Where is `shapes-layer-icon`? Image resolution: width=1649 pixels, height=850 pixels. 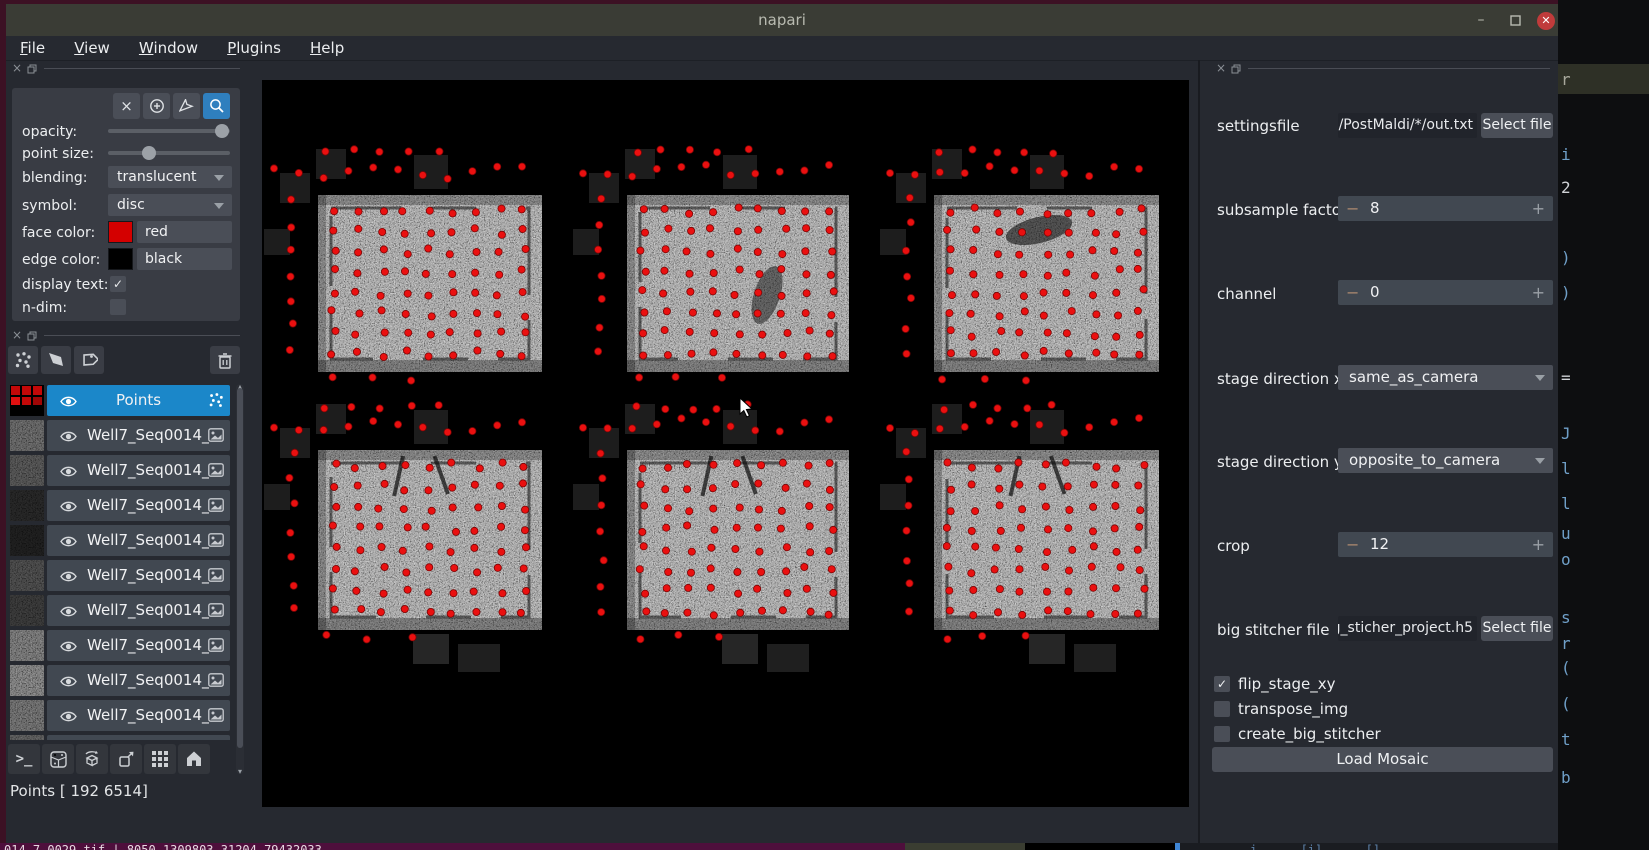
shapes-layer-icon is located at coordinates (56, 359).